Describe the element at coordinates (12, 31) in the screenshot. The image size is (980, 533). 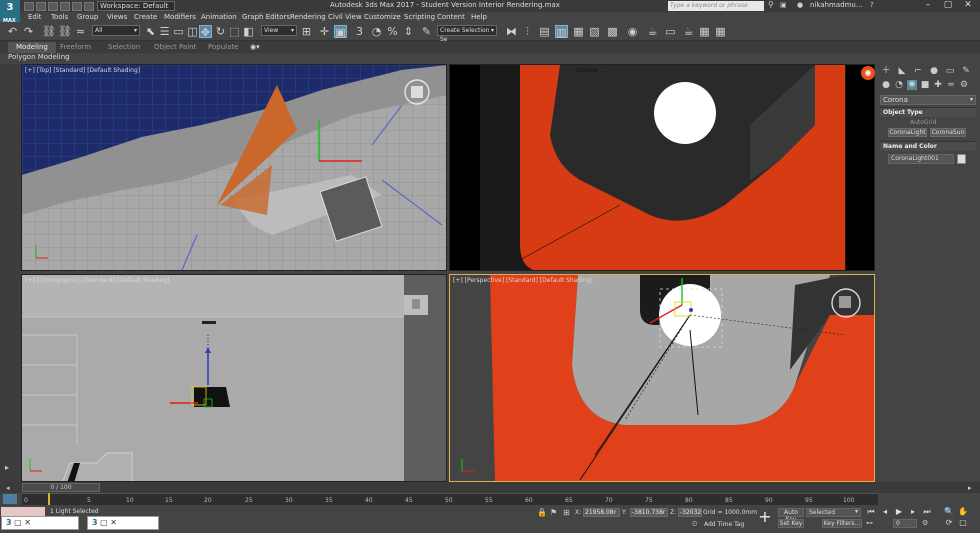
I see `undo-icon: ↶` at that location.